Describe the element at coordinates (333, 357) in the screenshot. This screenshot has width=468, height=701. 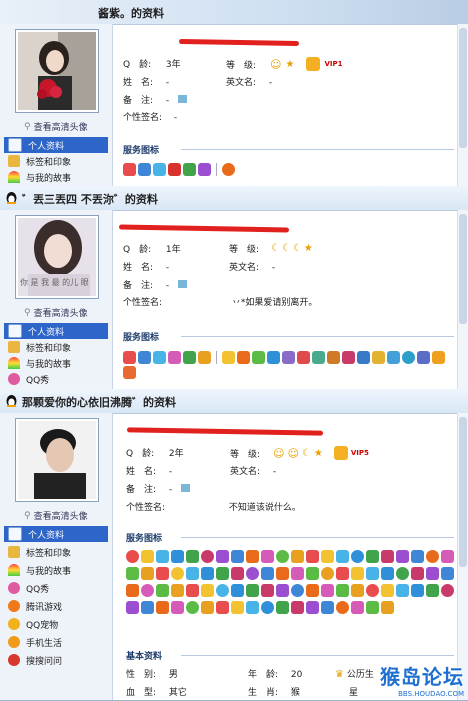
I see `farm-icon` at that location.